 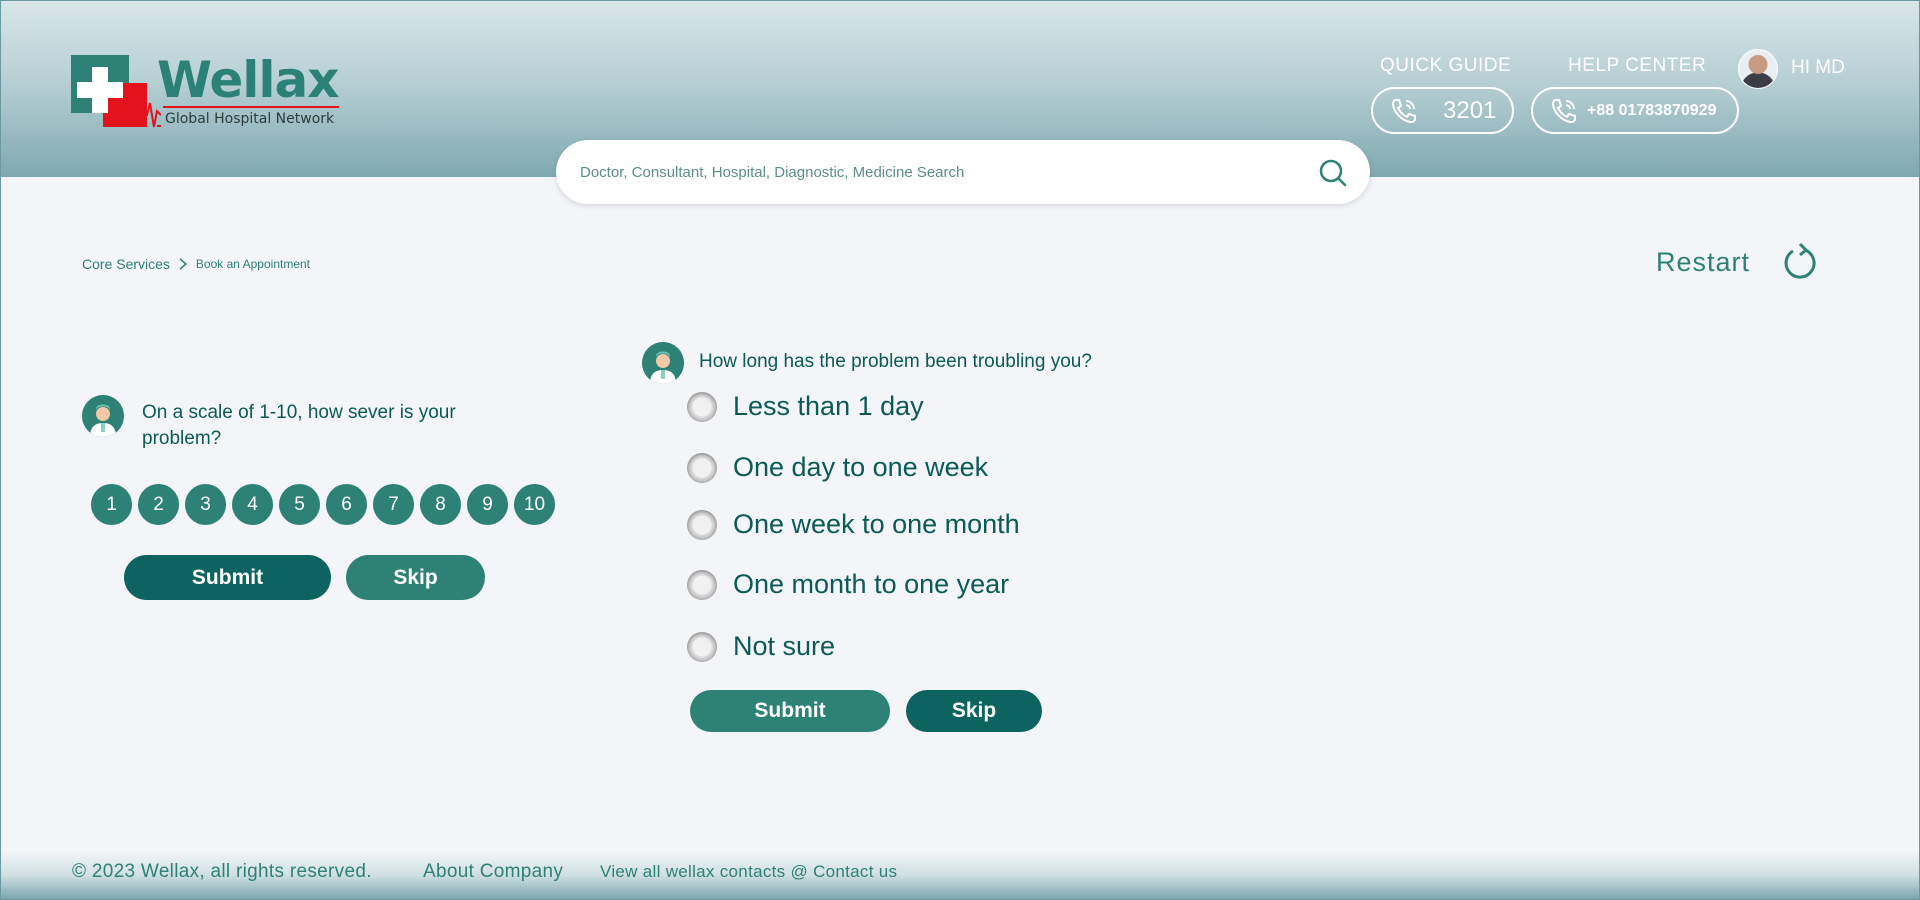 I want to click on help-center-number: +88 01783870929, so click(x=1652, y=110).